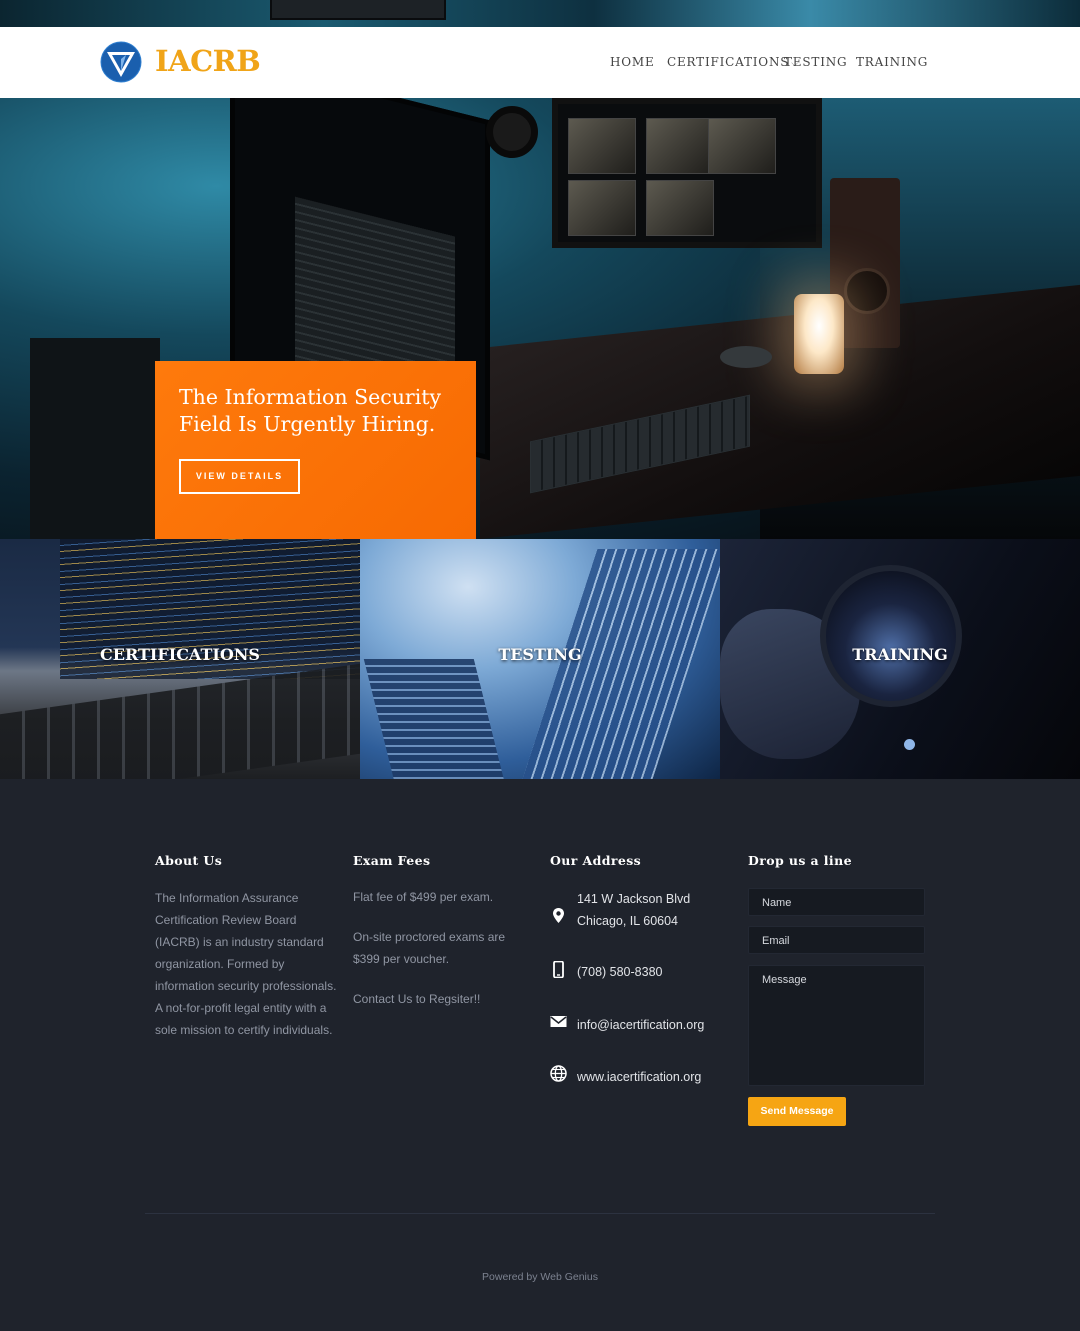  What do you see at coordinates (746, 357) in the screenshot?
I see `hero-bg-mouse` at bounding box center [746, 357].